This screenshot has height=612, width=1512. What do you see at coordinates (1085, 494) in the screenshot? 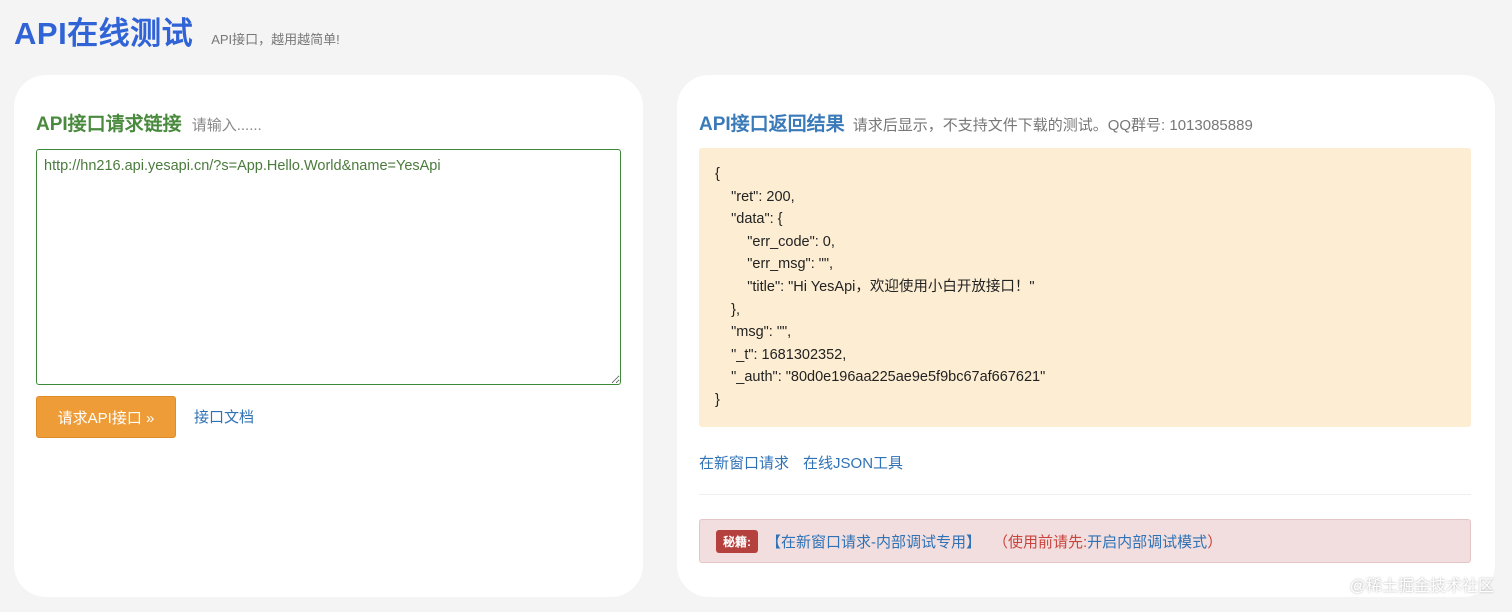
I see `divider` at bounding box center [1085, 494].